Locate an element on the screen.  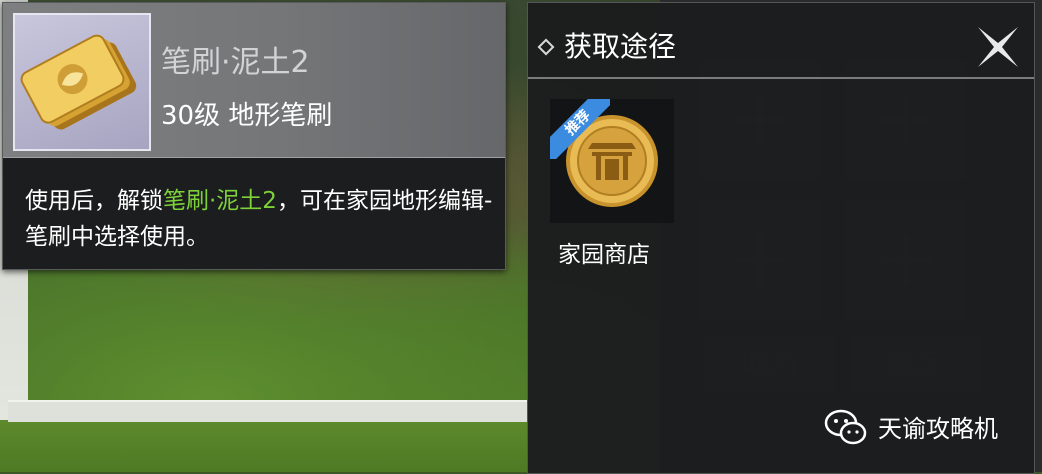
close-button is located at coordinates (998, 47).